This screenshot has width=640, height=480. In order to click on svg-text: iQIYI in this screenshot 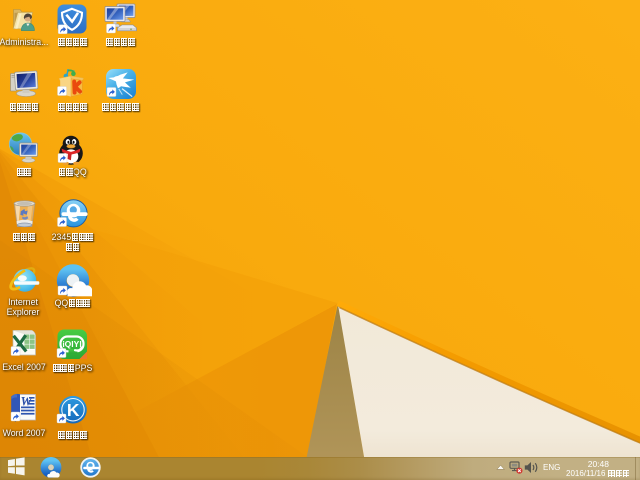, I will do `click(71, 344)`.